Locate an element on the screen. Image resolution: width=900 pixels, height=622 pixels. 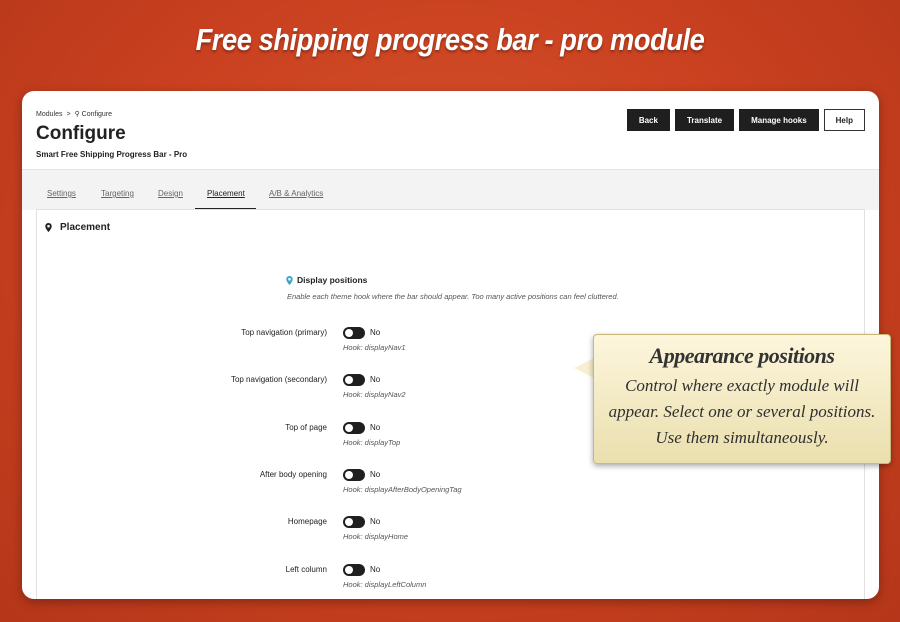
hook-name: Hook: displayNav2 is located at coordinates (374, 394).